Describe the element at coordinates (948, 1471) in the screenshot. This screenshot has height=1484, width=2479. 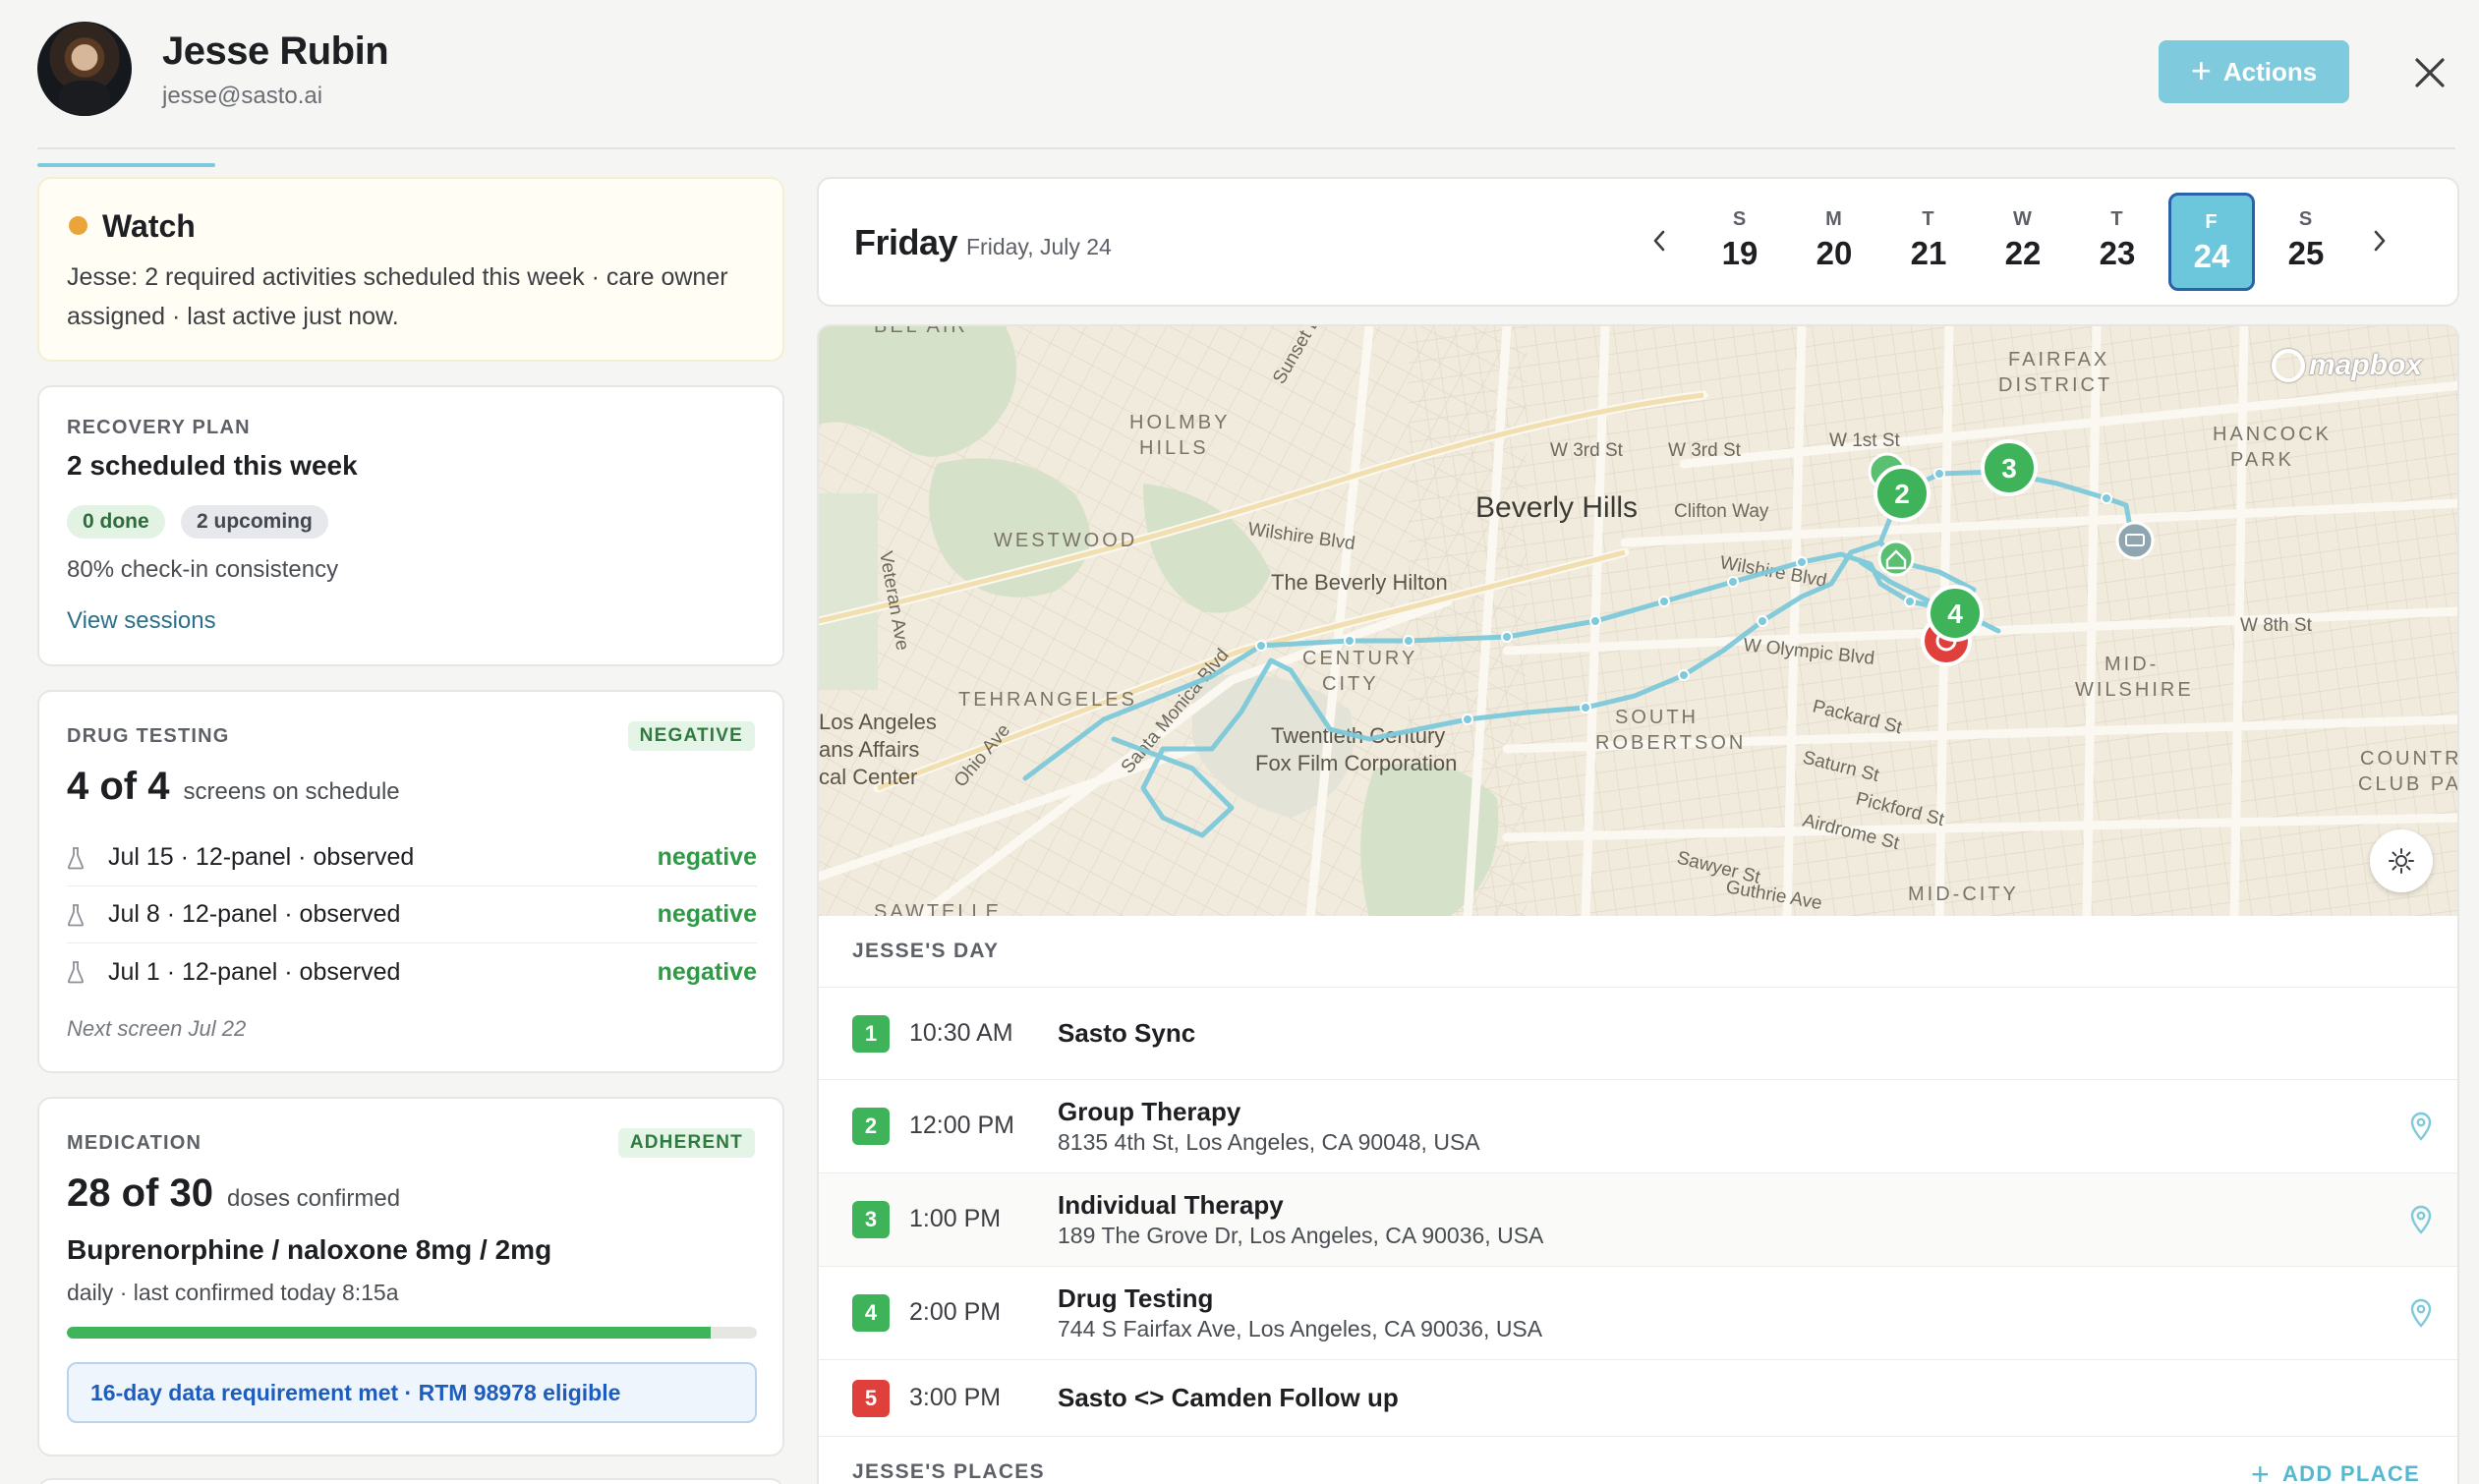
I see `jesses-places-title: JESSE'S PLACES` at that location.